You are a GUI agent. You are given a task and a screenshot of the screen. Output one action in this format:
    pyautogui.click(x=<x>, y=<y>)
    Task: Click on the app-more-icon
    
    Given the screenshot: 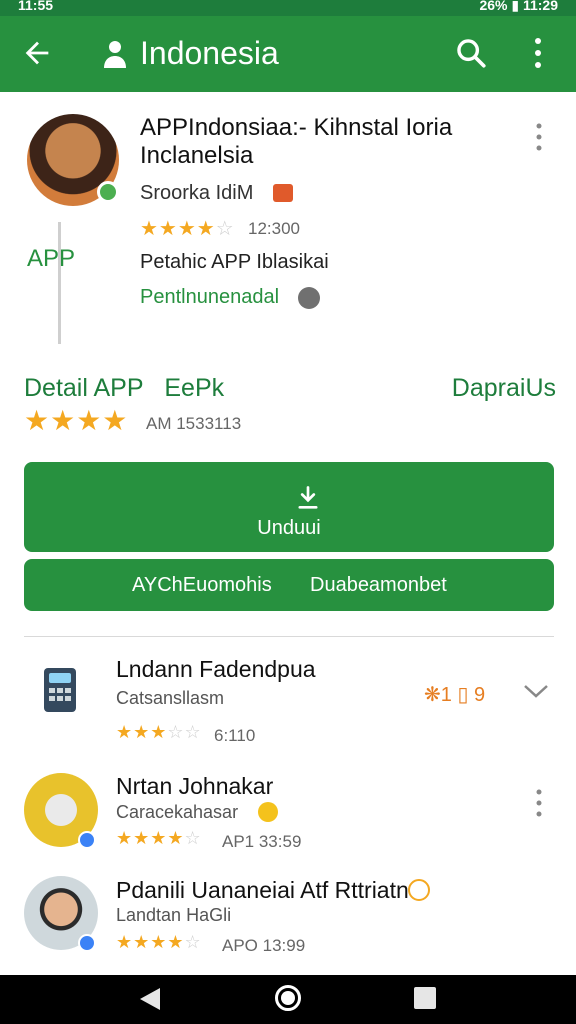 What is the action you would take?
    pyautogui.click(x=539, y=137)
    